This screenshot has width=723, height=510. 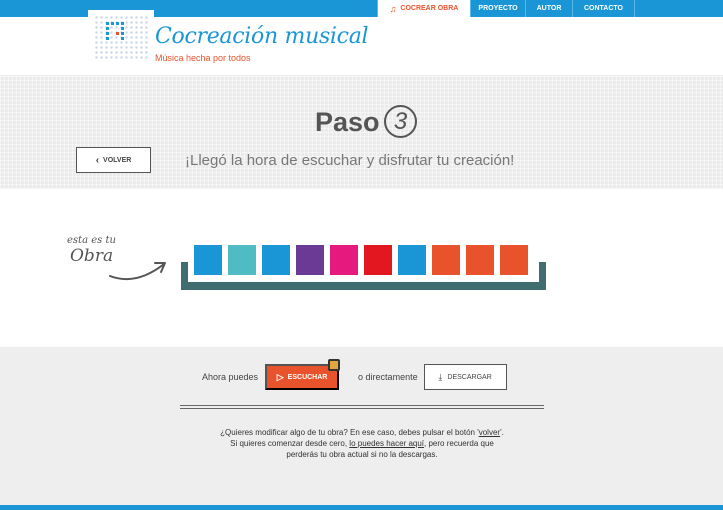 What do you see at coordinates (347, 122) in the screenshot?
I see `step-title: Paso` at bounding box center [347, 122].